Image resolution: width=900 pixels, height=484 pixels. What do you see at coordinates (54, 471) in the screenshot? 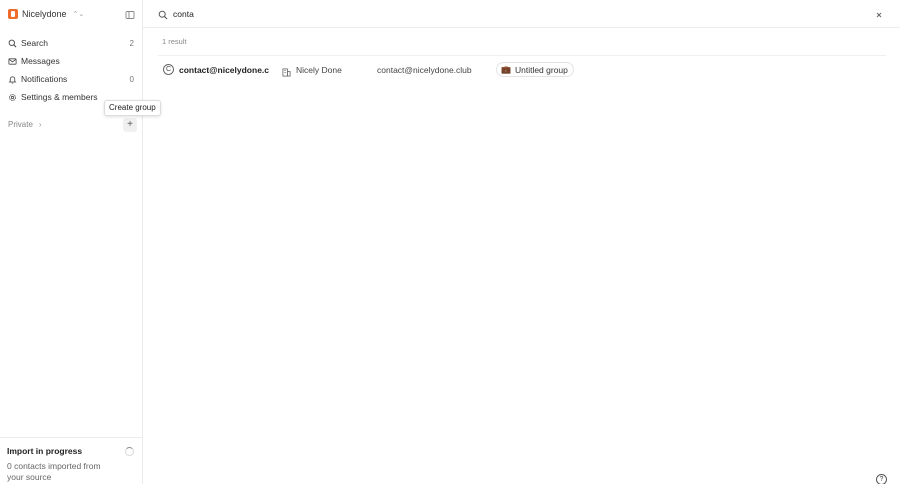
I see `import-status-text: 0 contacts imported from your source` at bounding box center [54, 471].